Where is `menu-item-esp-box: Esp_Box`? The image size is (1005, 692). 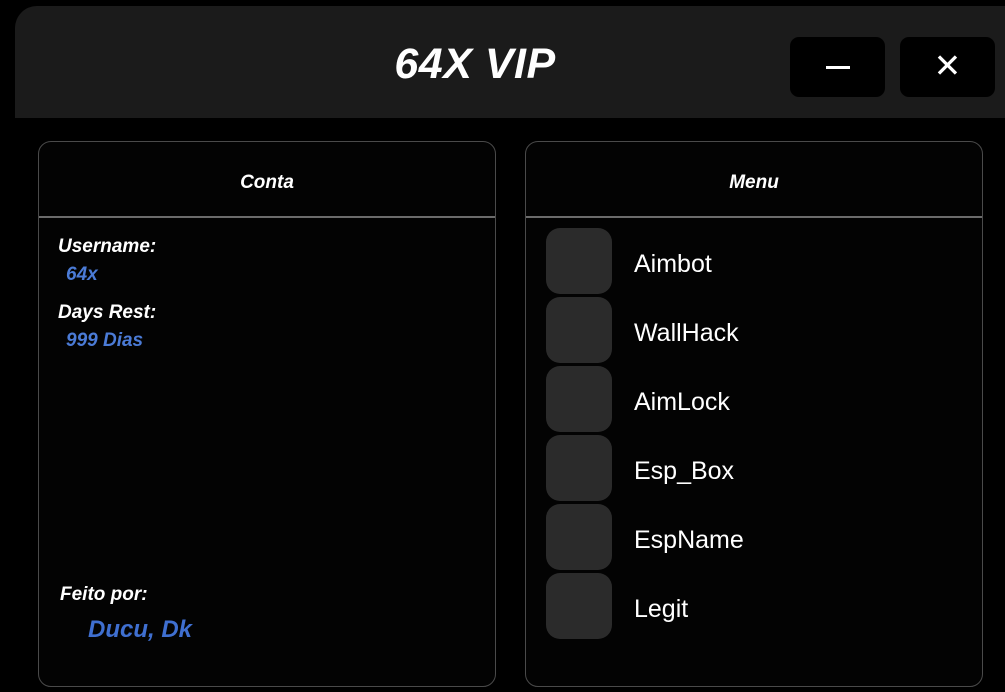 menu-item-esp-box: Esp_Box is located at coordinates (756, 468).